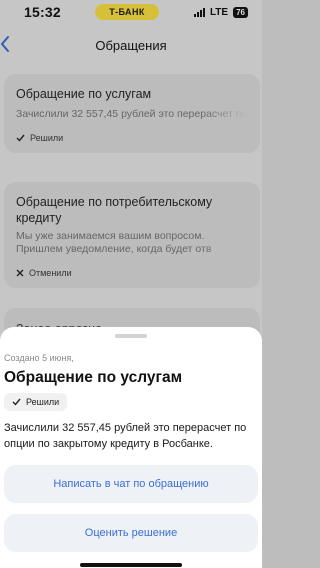 Image resolution: width=320 pixels, height=568 pixels. I want to click on status-time: 15:32, so click(42, 12).